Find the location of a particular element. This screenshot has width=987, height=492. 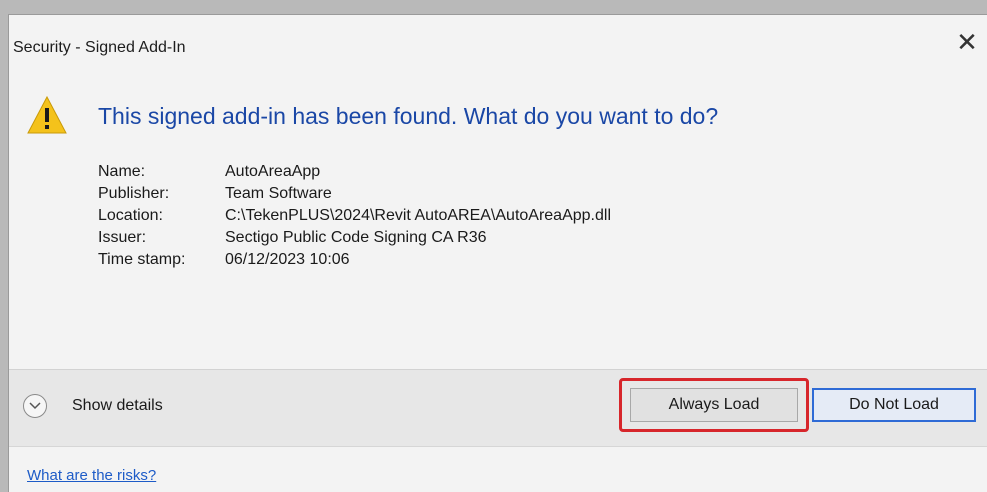

chevron-down-icon is located at coordinates (35, 406).